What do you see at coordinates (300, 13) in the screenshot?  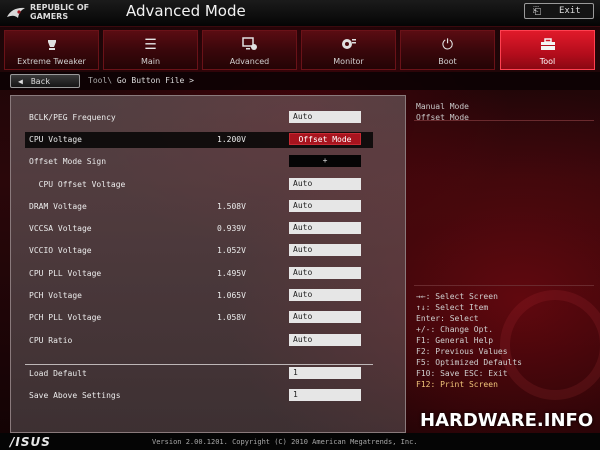 I see `top-bar: REPUBLIC OF GAMERS Advanced Mode ⎗ Exit` at bounding box center [300, 13].